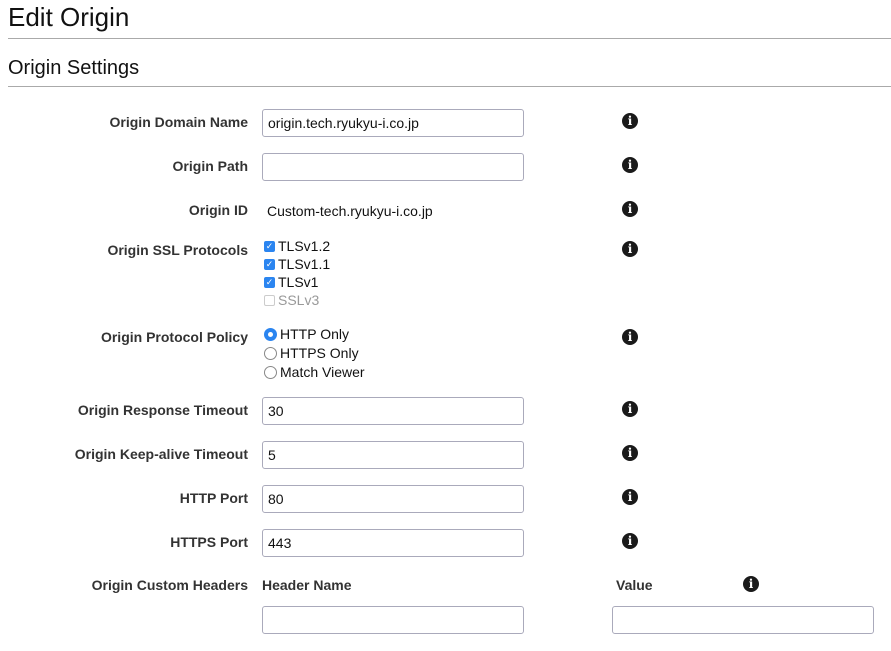 This screenshot has height=651, width=891. Describe the element at coordinates (743, 620) in the screenshot. I see `custom-header-value-input` at that location.